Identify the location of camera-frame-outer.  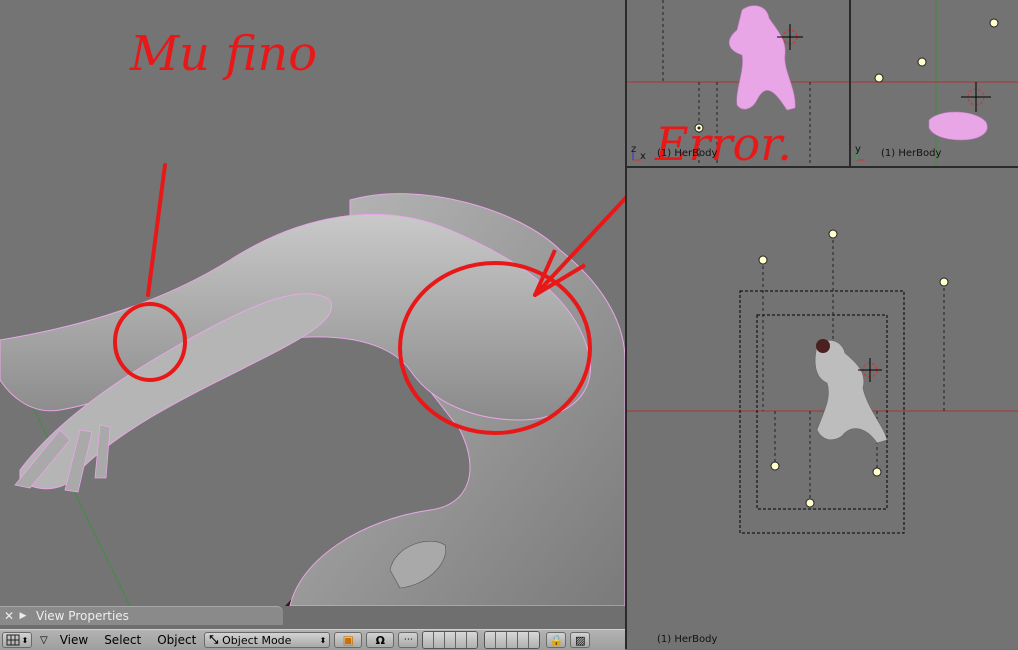
(822, 412).